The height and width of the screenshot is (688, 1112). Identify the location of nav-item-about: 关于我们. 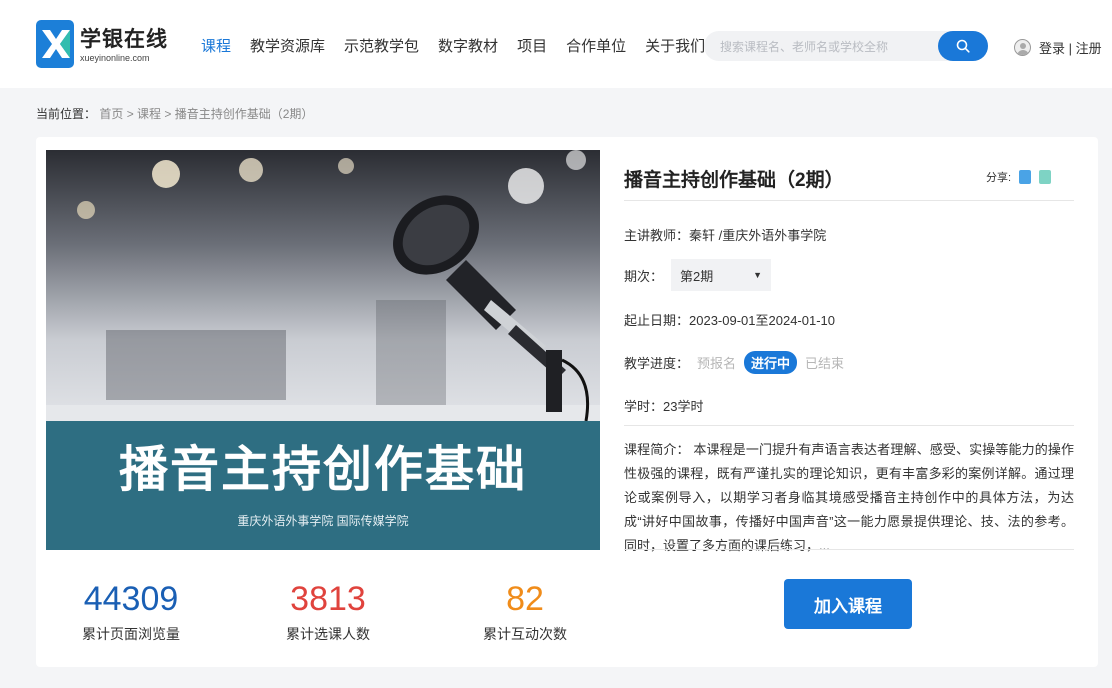
(675, 47).